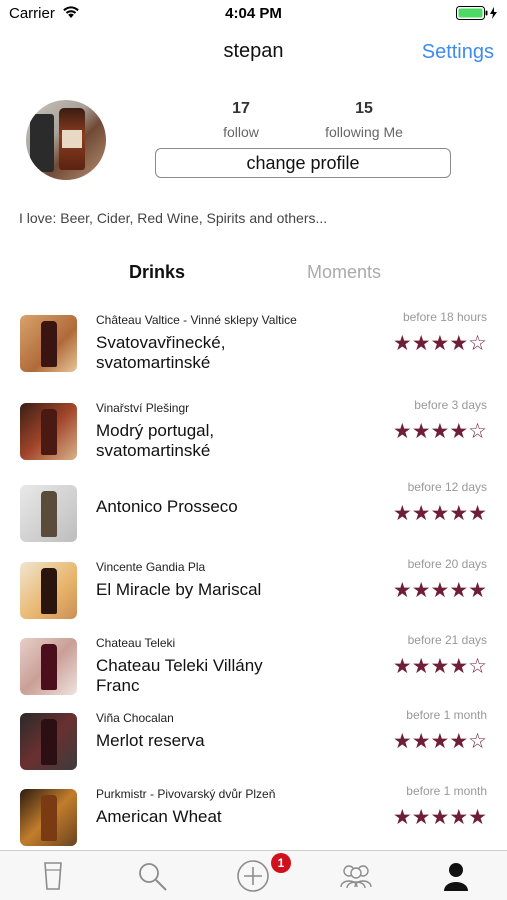 This screenshot has height=900, width=507. What do you see at coordinates (364, 108) in the screenshot?
I see `following-count: 15` at bounding box center [364, 108].